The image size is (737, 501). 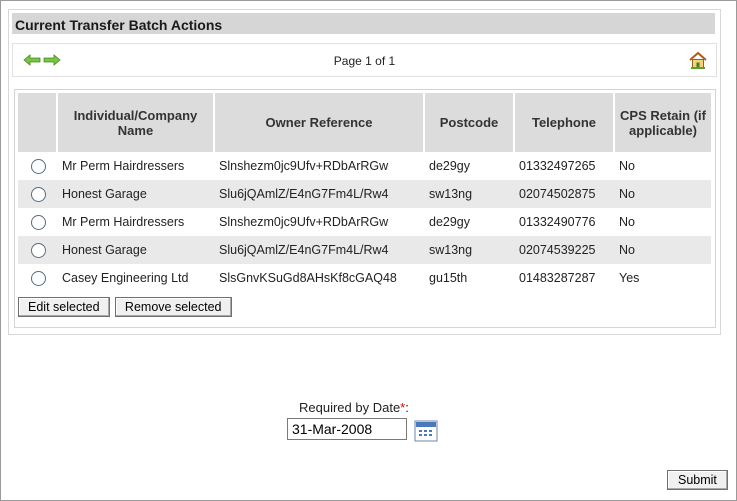 What do you see at coordinates (565, 194) in the screenshot?
I see `cell-telephone: 02074502875` at bounding box center [565, 194].